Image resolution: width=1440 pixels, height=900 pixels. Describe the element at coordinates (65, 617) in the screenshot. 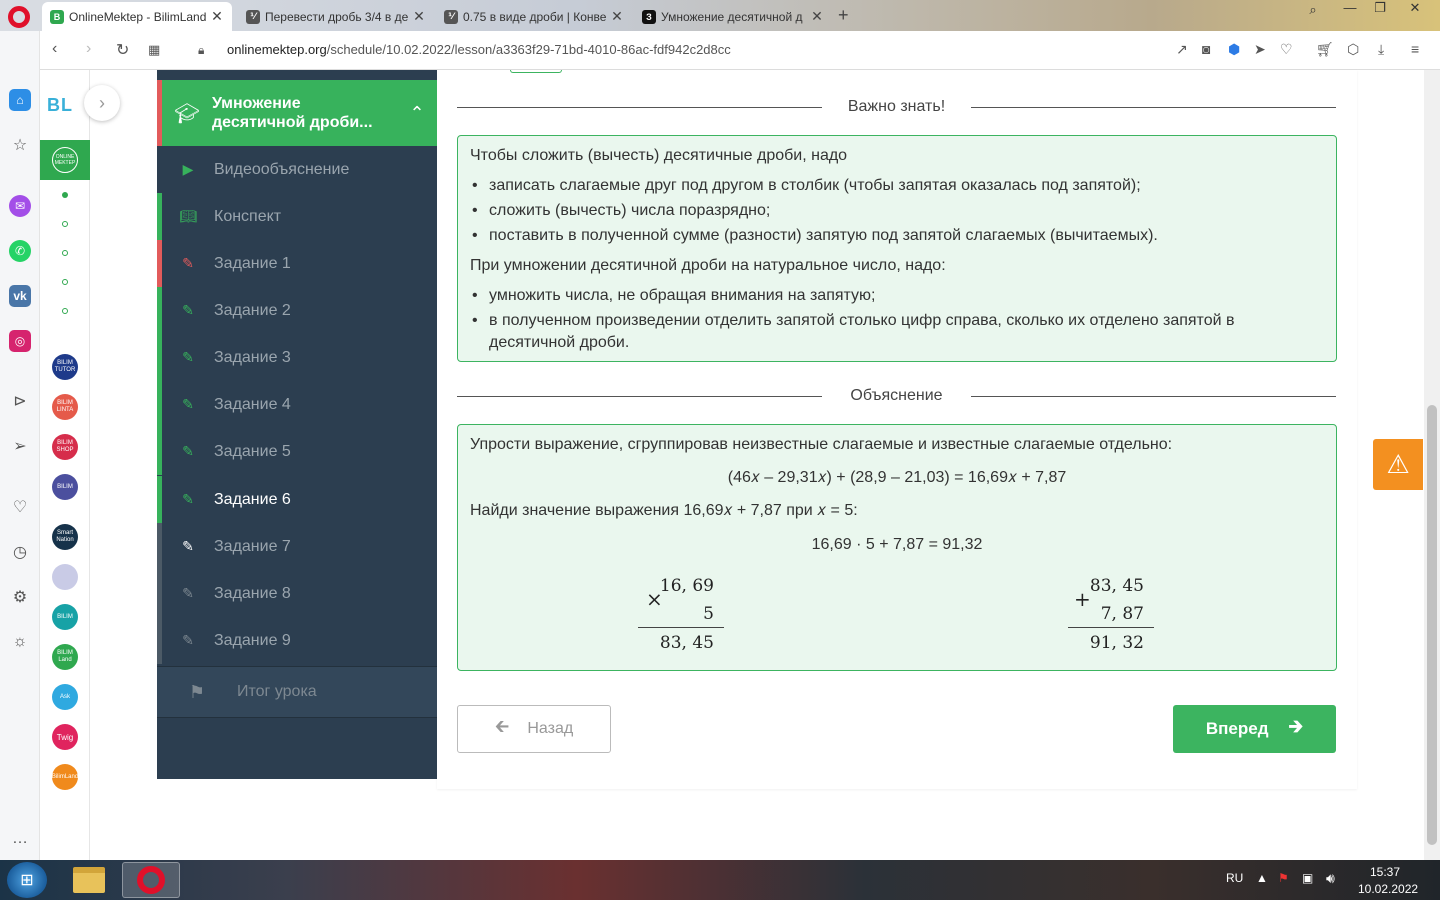

I see `app-bilim-2: BILIM` at that location.